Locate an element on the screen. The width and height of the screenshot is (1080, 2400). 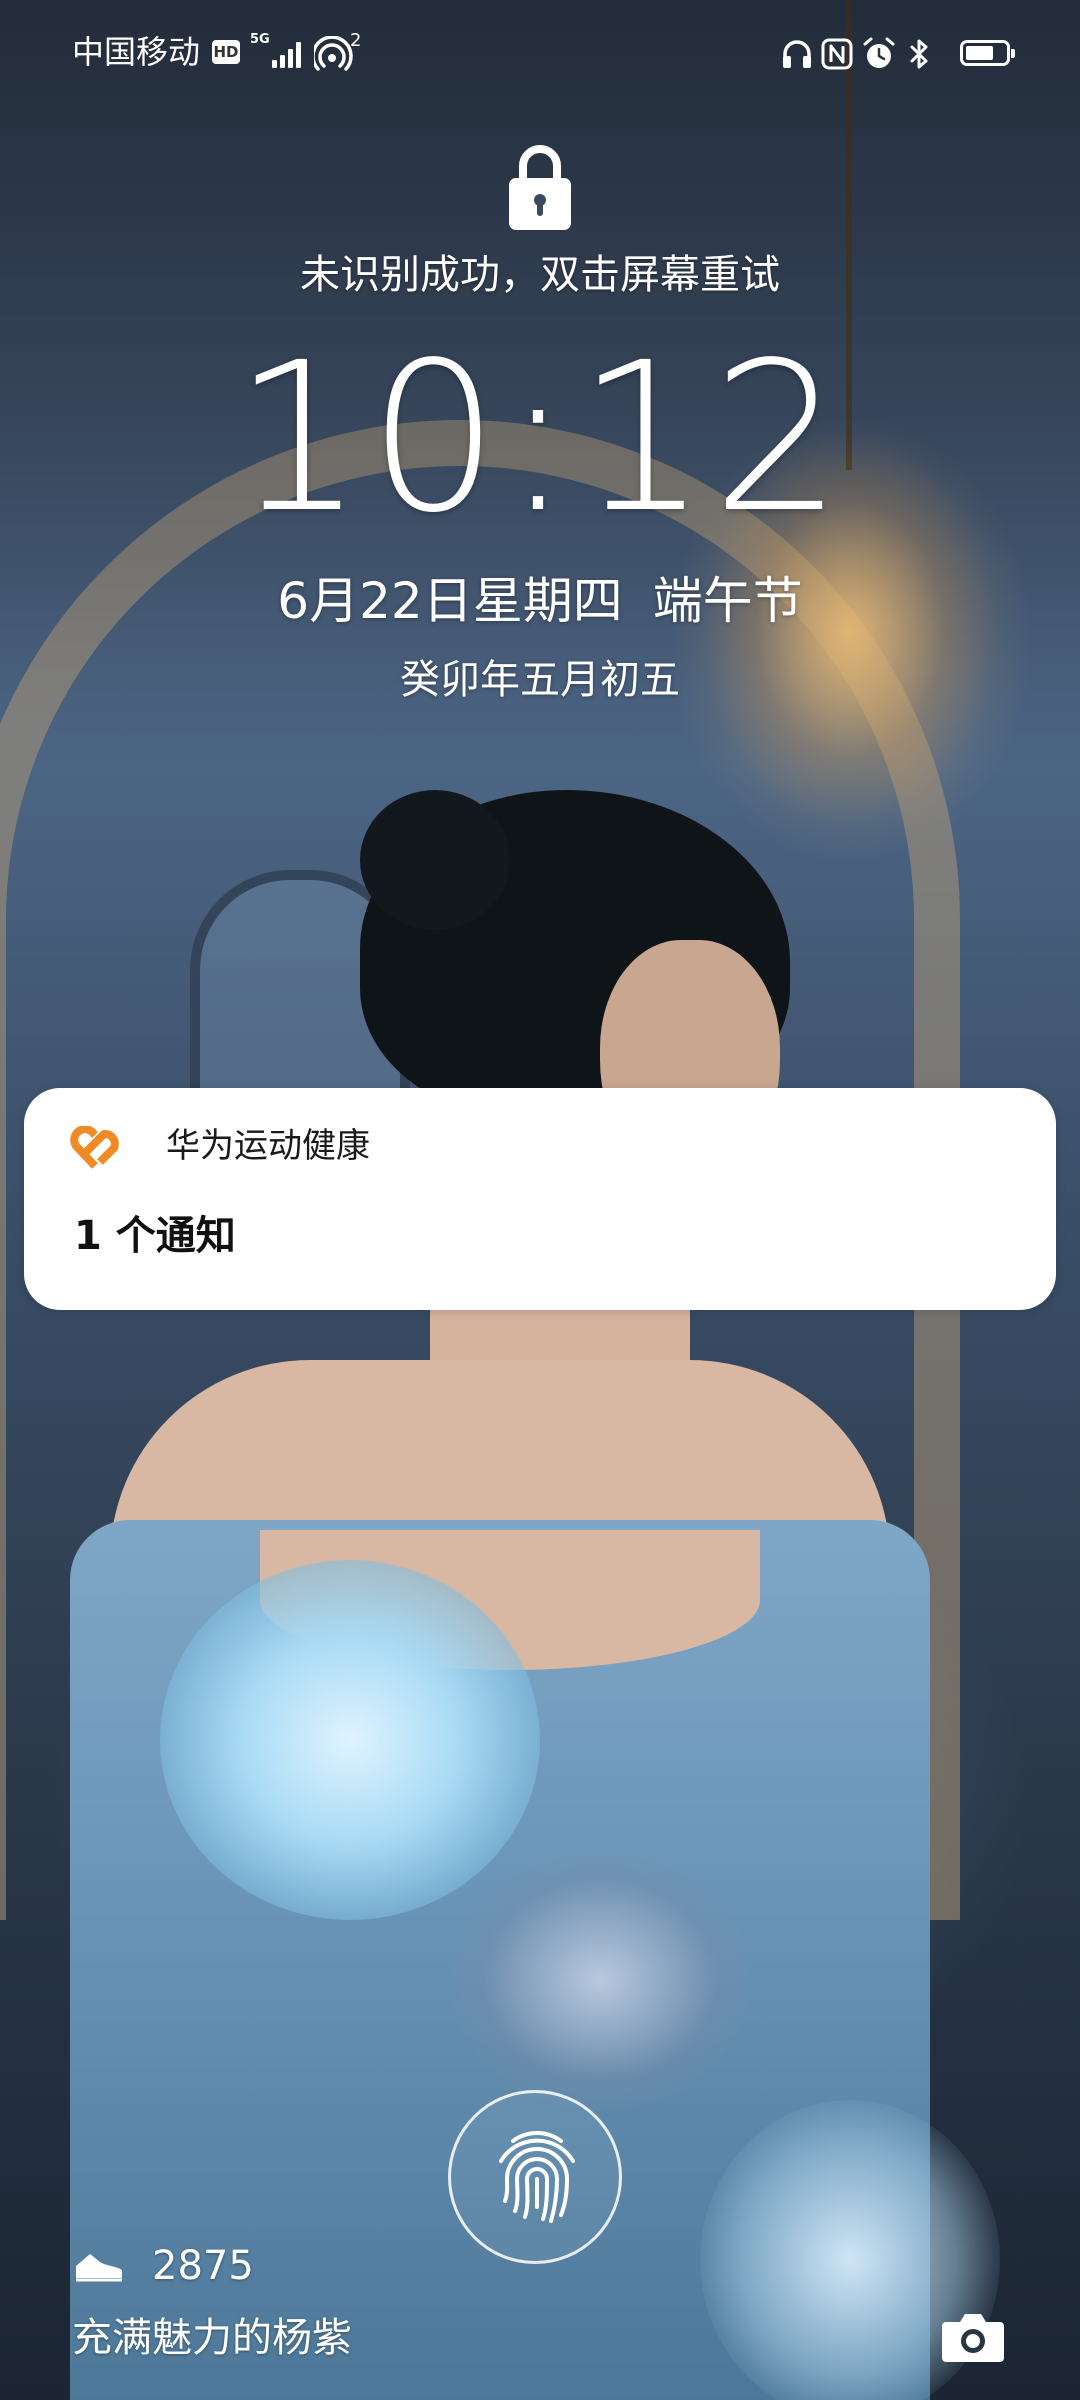
lockscreen-clock: 10:12 is located at coordinates (540, 438).